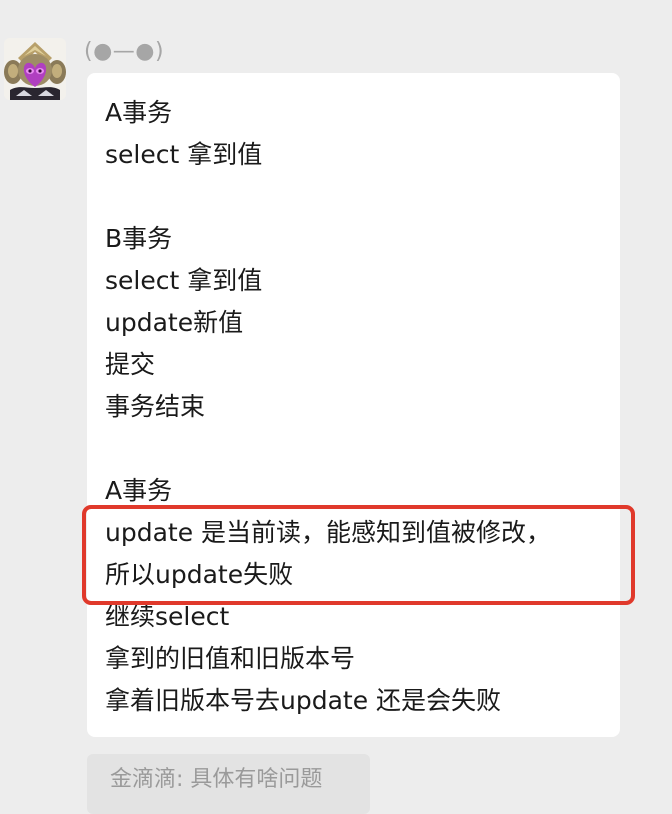  I want to click on sender-avatar, so click(35, 69).